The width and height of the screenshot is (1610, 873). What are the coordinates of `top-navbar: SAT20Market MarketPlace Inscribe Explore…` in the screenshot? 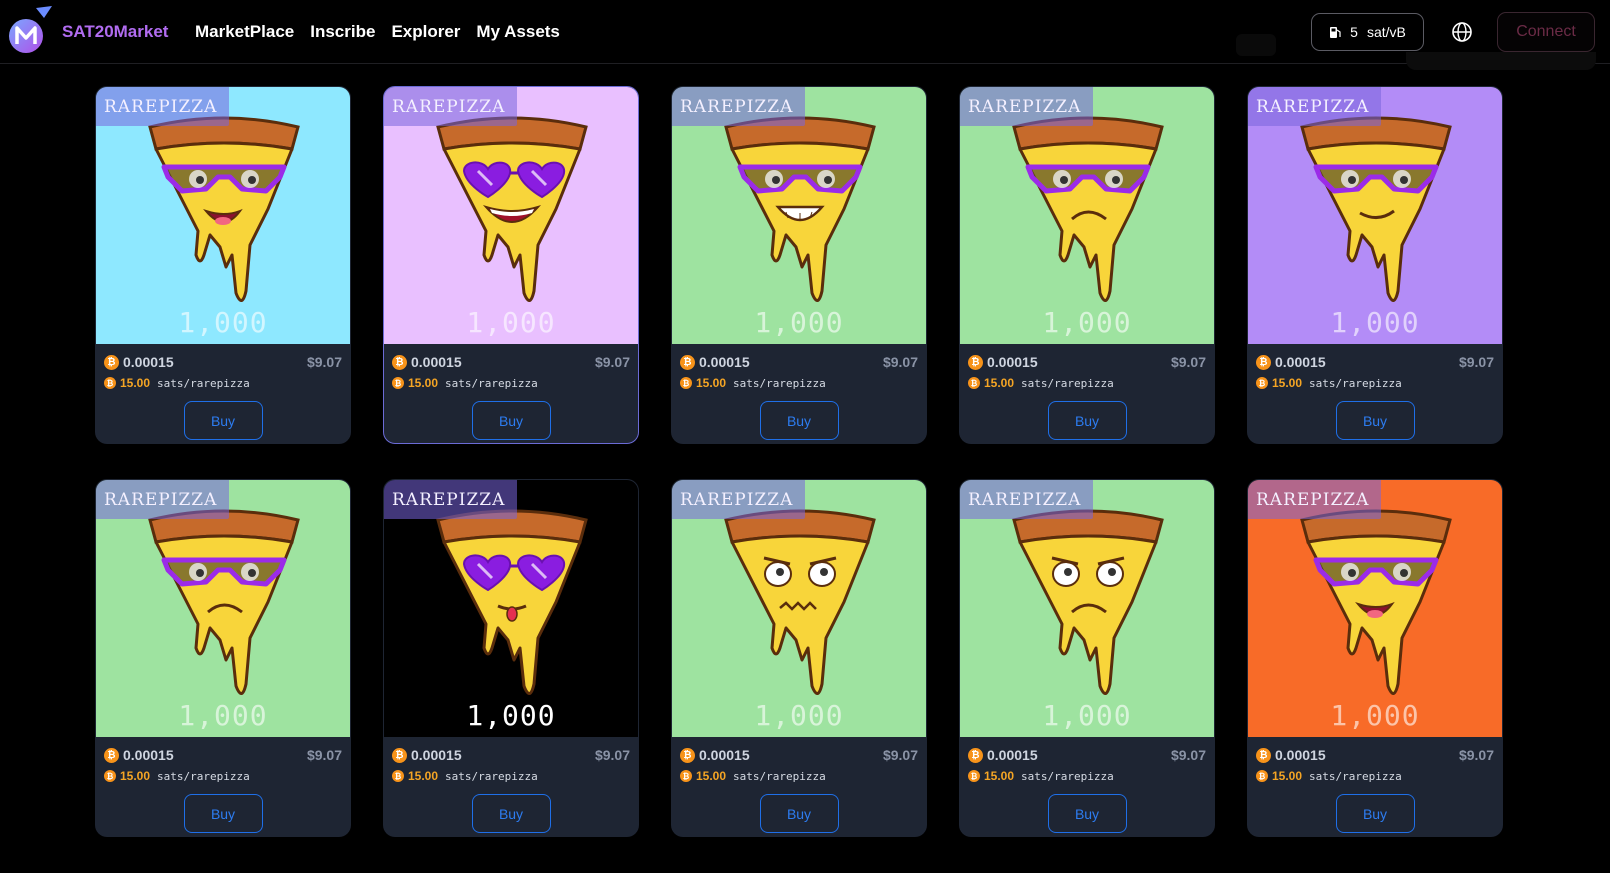 It's located at (805, 35).